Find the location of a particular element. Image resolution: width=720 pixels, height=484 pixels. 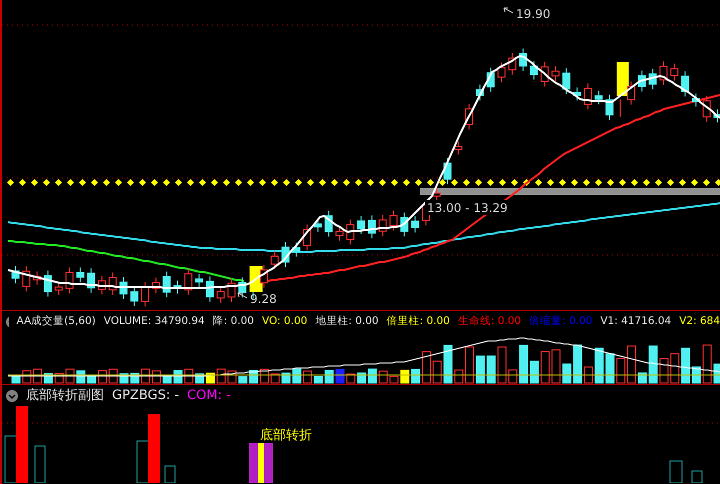

price-label: 9.28 is located at coordinates (263, 299).